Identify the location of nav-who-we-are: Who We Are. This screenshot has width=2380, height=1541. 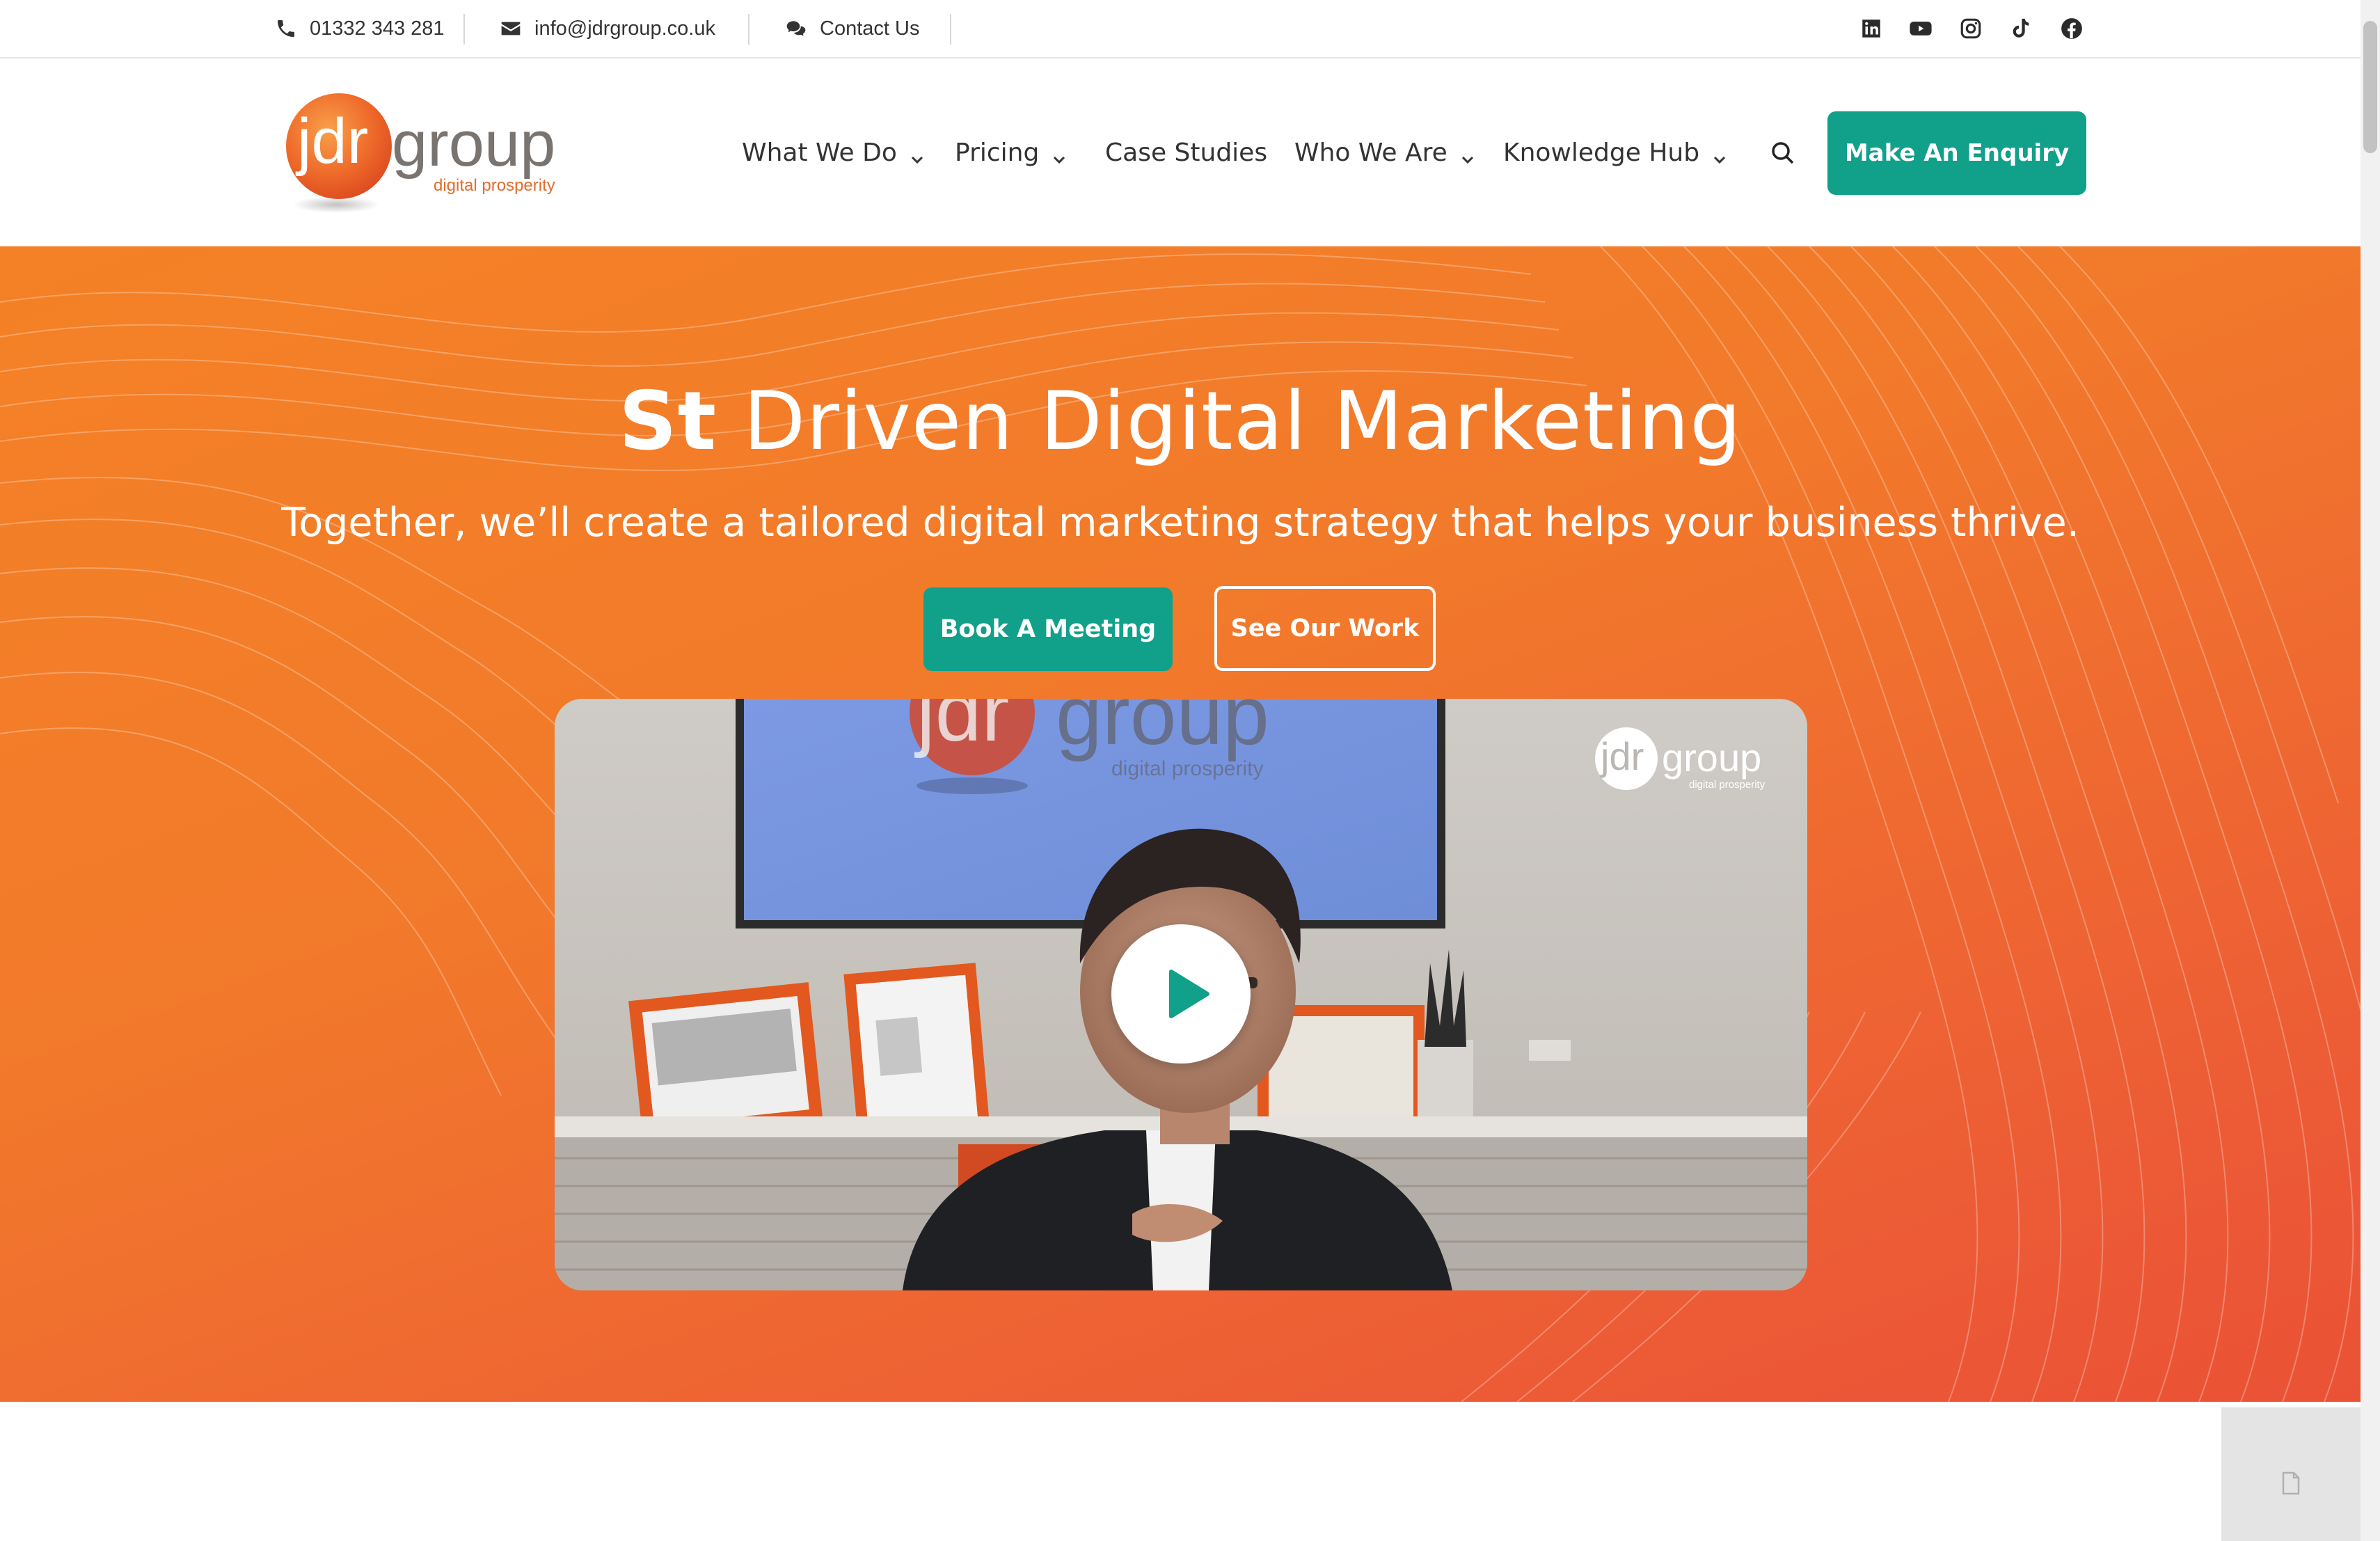
(1384, 152).